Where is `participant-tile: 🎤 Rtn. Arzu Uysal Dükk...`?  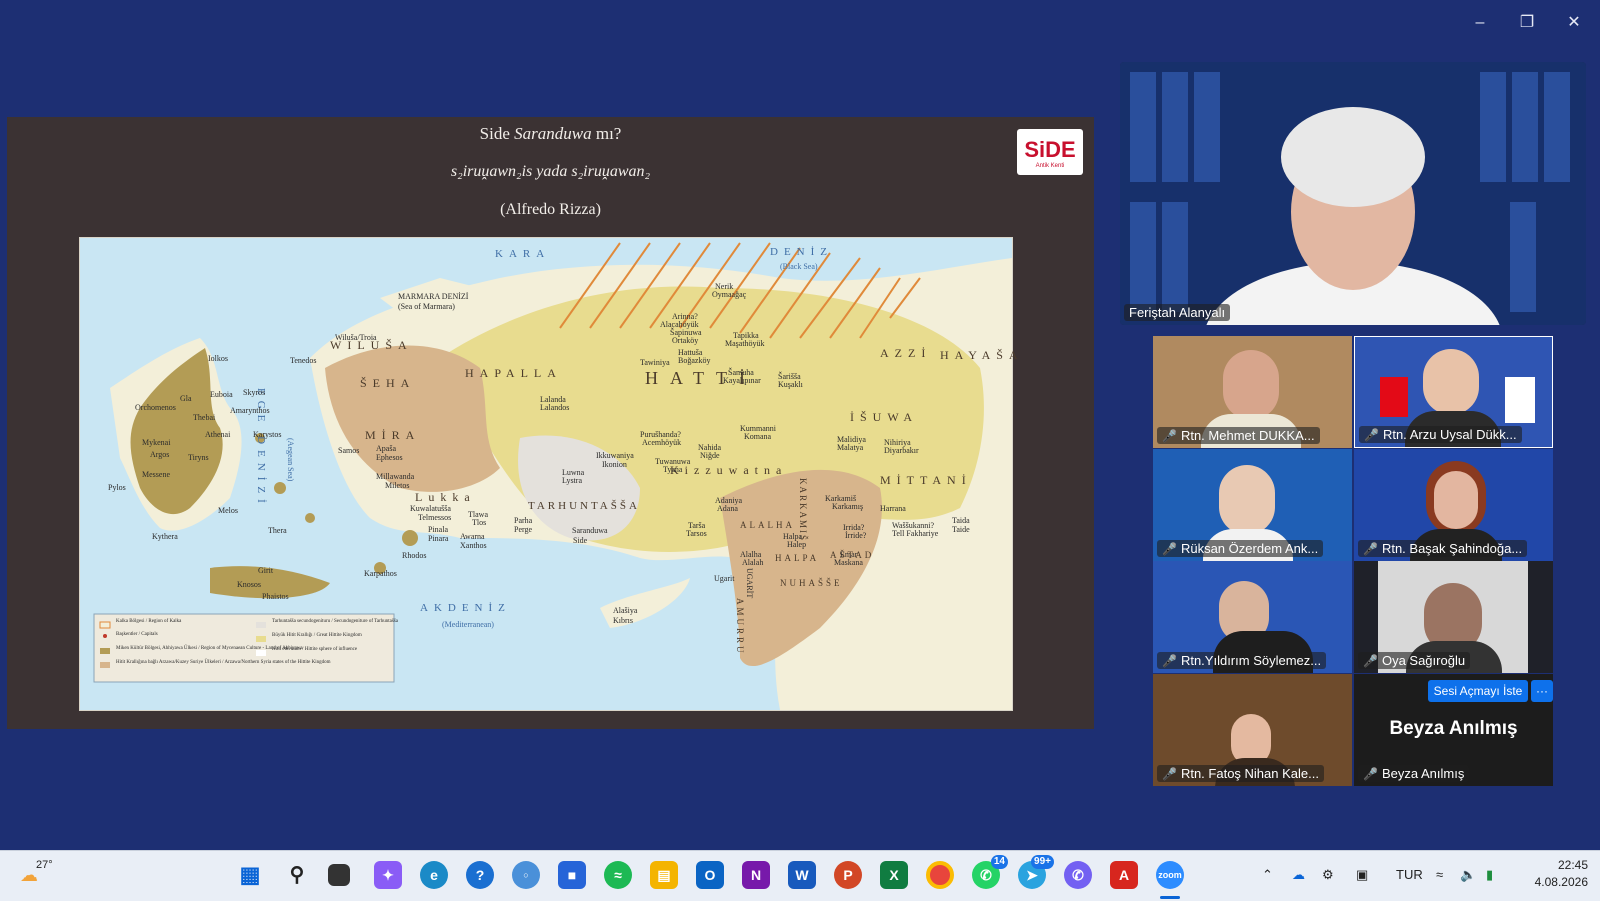 participant-tile: 🎤 Rtn. Arzu Uysal Dükk... is located at coordinates (1453, 392).